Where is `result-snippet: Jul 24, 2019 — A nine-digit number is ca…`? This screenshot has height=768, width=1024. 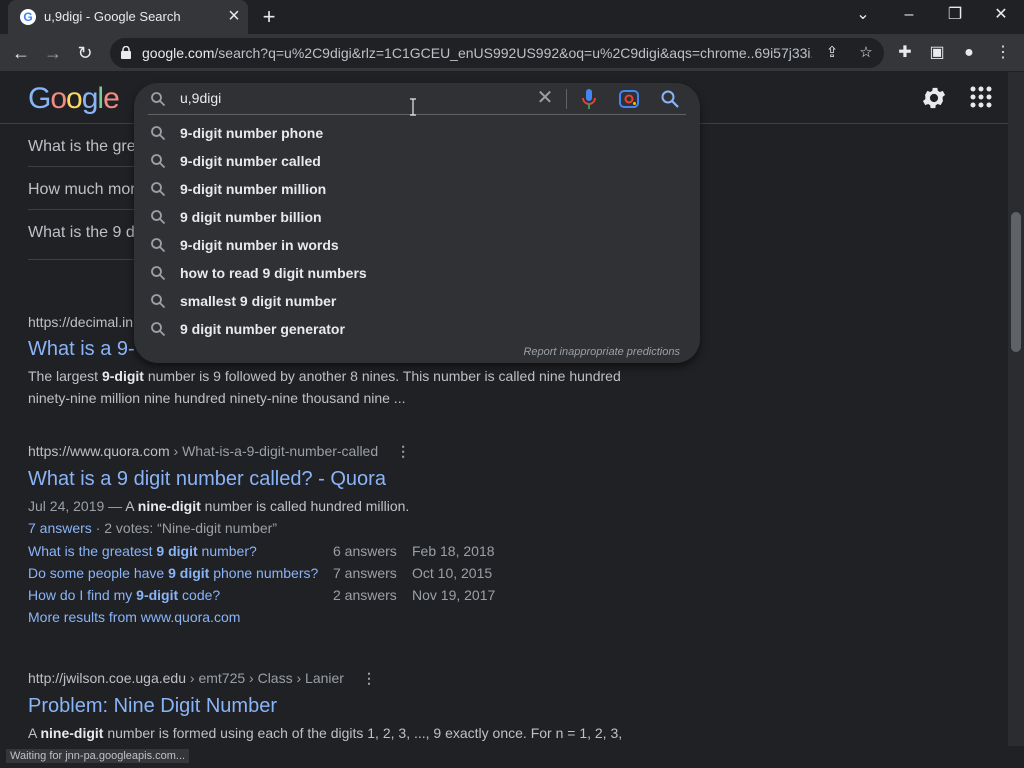
result-snippet: Jul 24, 2019 — A nine-digit number is ca… is located at coordinates (219, 506).